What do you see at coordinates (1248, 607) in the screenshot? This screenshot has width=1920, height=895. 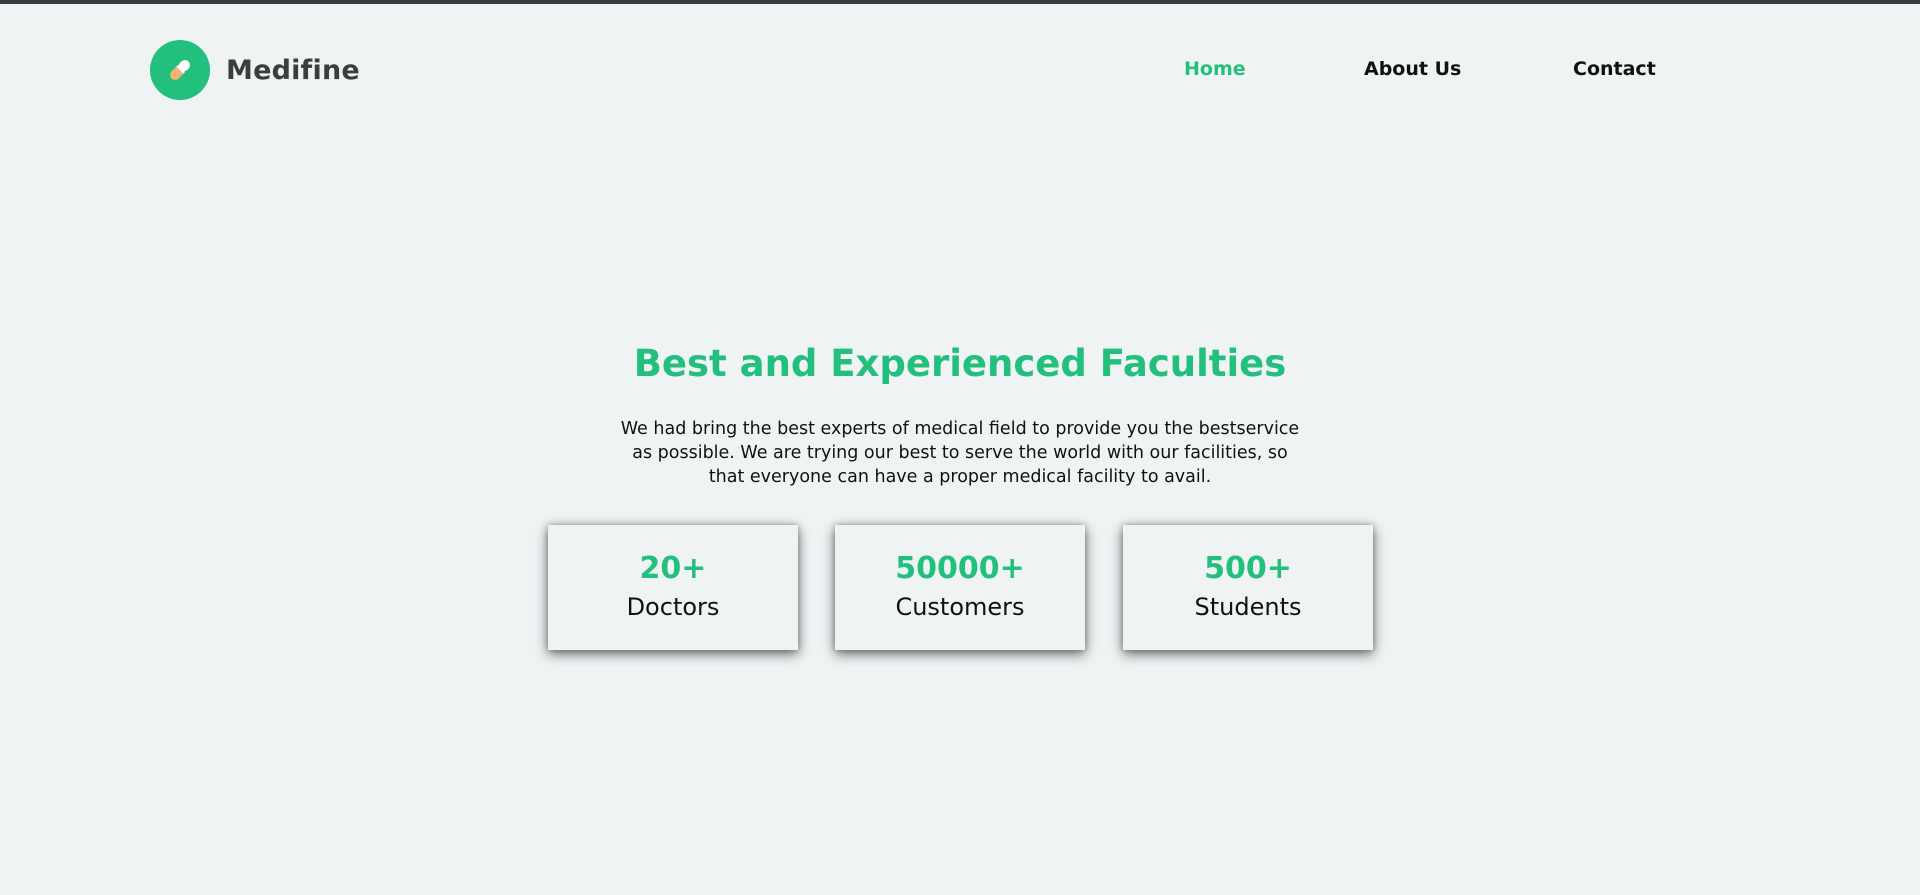 I see `stat-label: Students` at bounding box center [1248, 607].